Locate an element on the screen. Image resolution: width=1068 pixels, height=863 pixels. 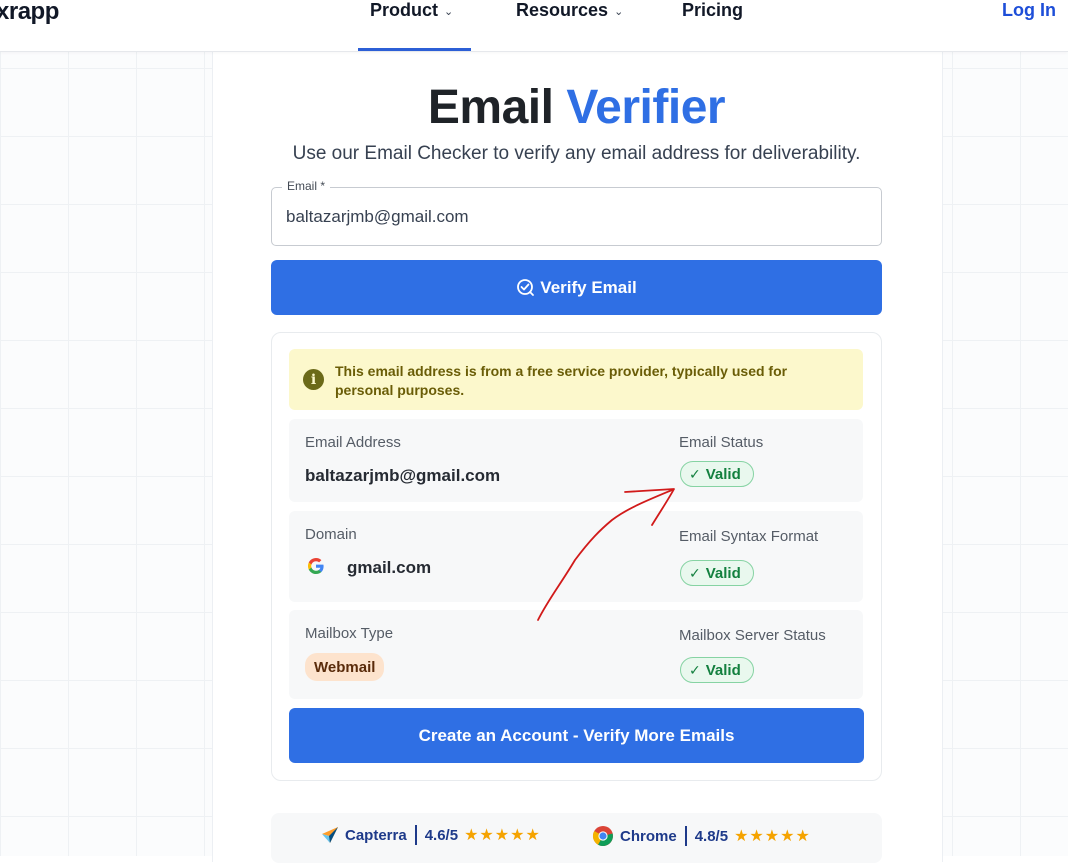
mailbox-server-label: Mailbox Server Status is located at coordinates (752, 635).